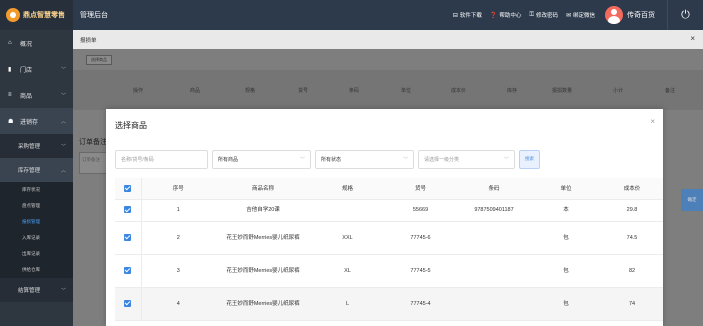 Image resolution: width=703 pixels, height=326 pixels. Describe the element at coordinates (88, 40) in the screenshot. I see `panel-title: 报损单` at that location.